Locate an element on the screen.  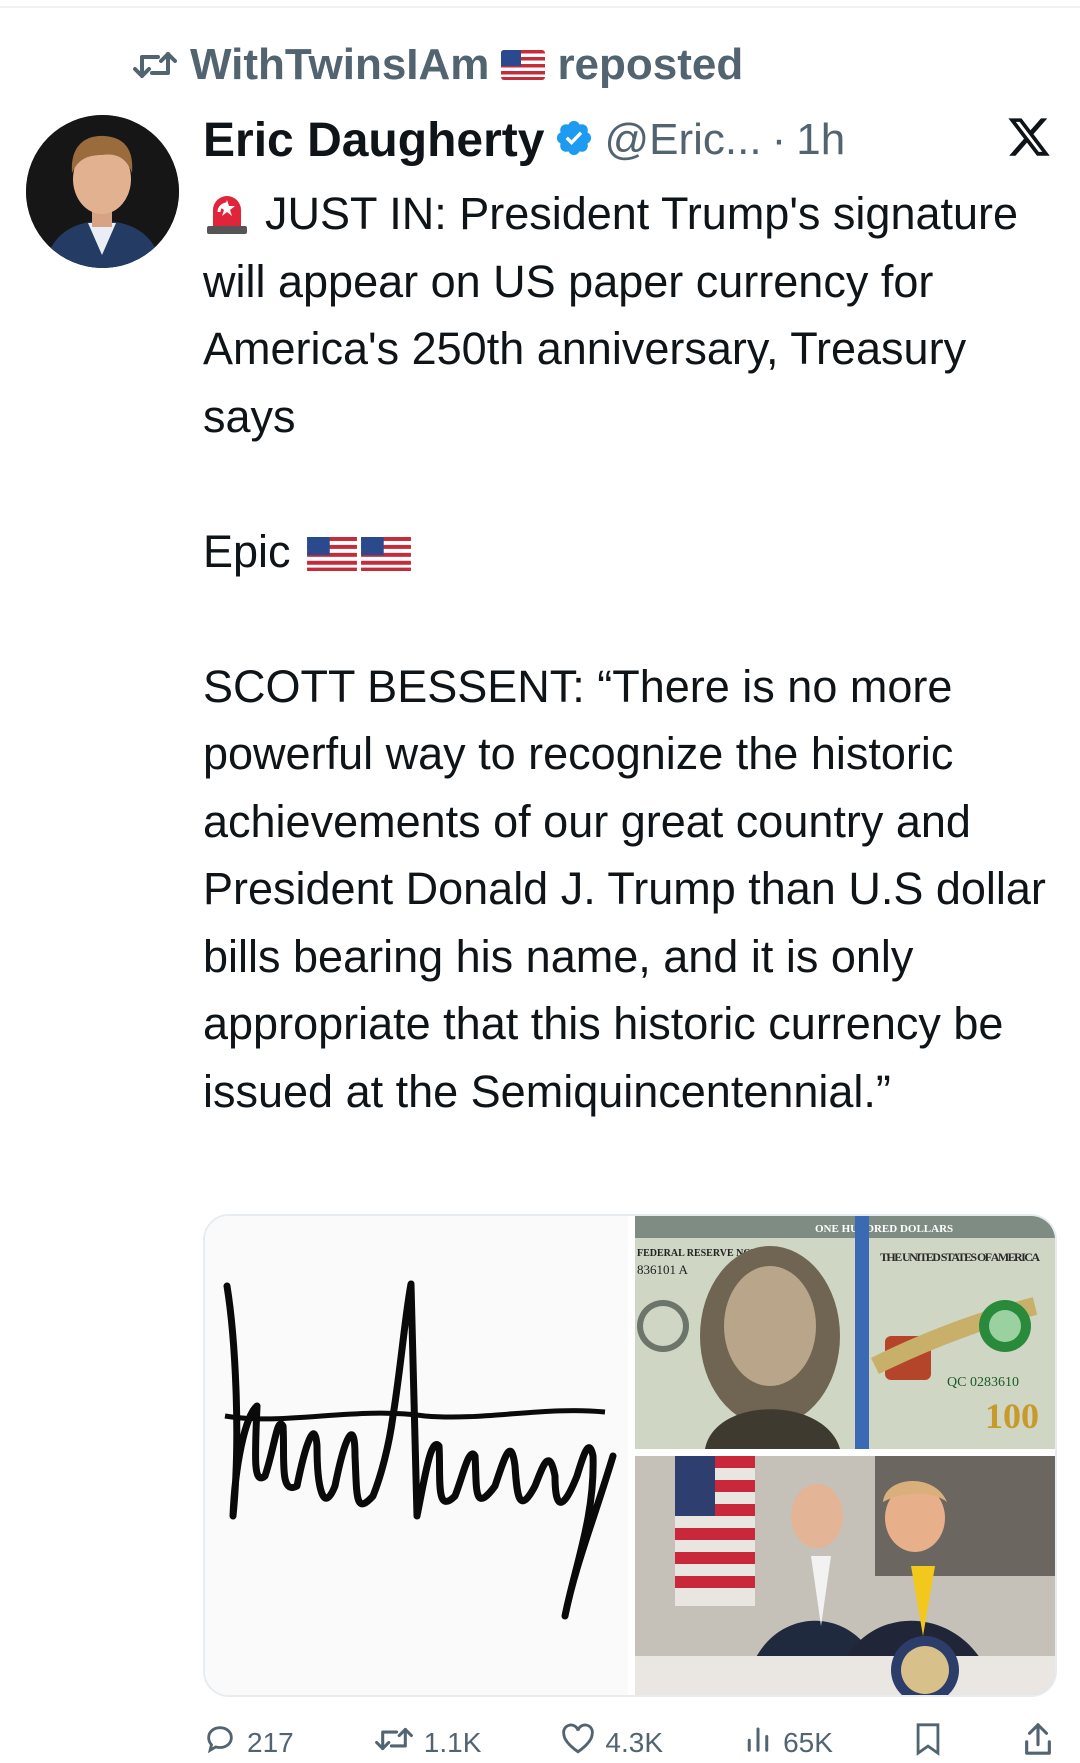
reply-count: 217 is located at coordinates (270, 1742).